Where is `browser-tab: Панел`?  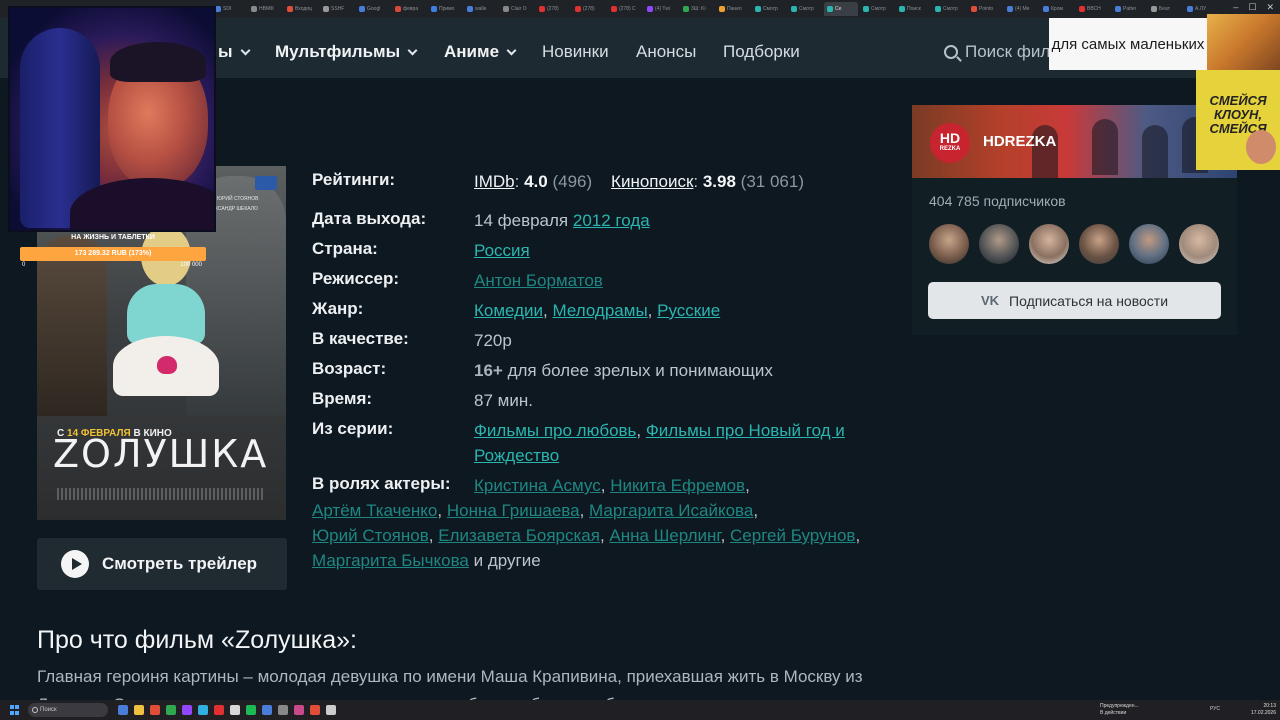 browser-tab: Панел is located at coordinates (733, 9).